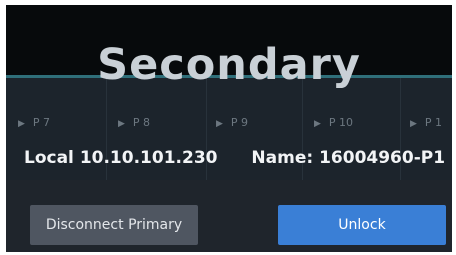  What do you see at coordinates (49, 158) in the screenshot?
I see `local-label: Local` at bounding box center [49, 158].